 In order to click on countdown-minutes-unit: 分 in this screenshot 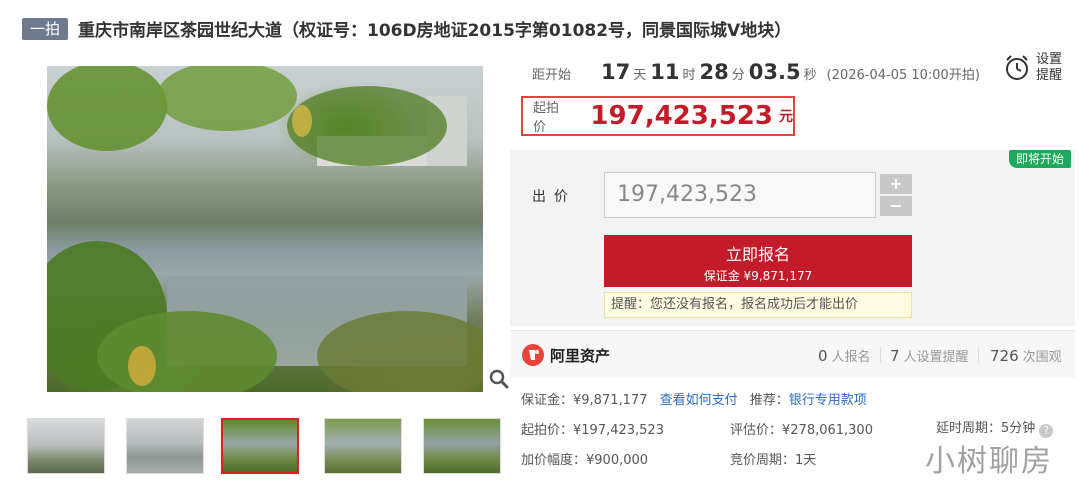, I will do `click(738, 75)`.